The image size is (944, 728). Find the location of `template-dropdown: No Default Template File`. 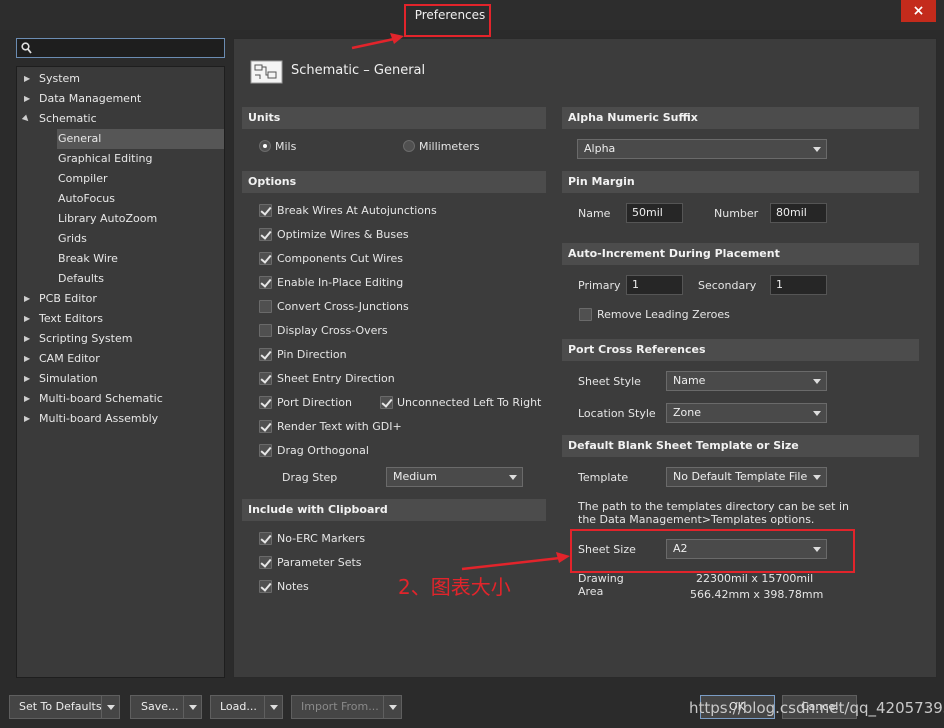

template-dropdown: No Default Template File is located at coordinates (746, 477).